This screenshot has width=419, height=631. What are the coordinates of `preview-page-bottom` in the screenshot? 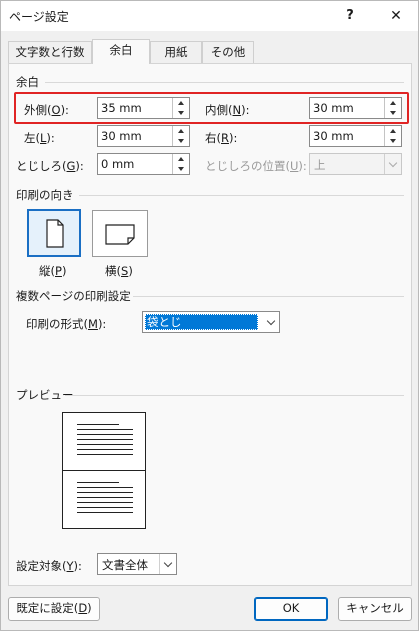 It's located at (104, 499).